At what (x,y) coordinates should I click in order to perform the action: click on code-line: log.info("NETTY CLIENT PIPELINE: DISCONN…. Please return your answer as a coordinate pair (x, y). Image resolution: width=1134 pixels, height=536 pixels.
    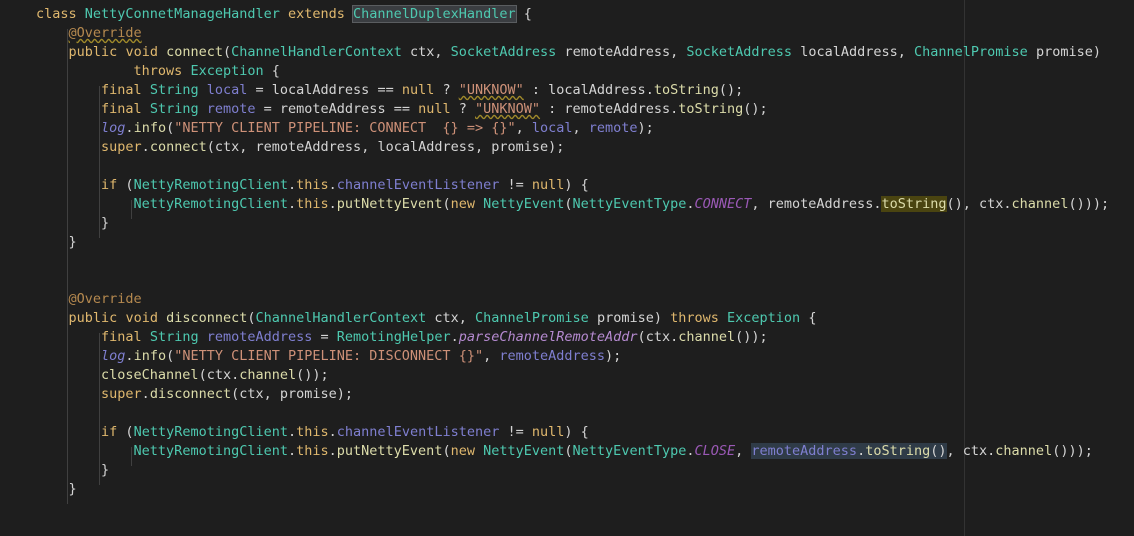
    Looking at the image, I should click on (567, 356).